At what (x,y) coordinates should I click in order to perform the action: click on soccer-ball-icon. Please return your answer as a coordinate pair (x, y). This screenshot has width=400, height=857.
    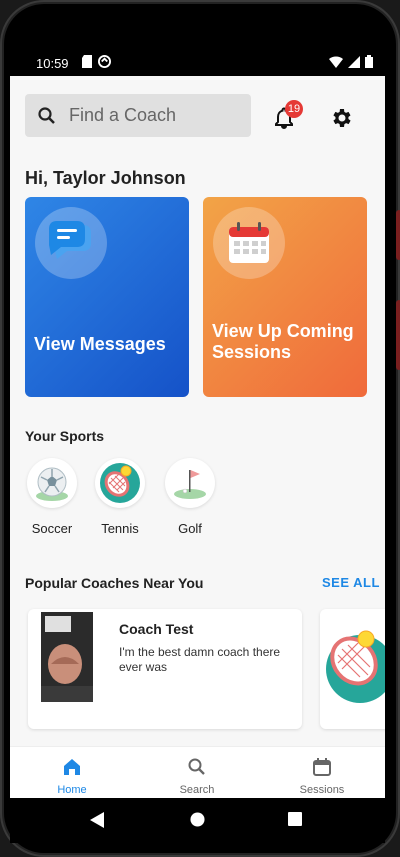
    Looking at the image, I should click on (52, 483).